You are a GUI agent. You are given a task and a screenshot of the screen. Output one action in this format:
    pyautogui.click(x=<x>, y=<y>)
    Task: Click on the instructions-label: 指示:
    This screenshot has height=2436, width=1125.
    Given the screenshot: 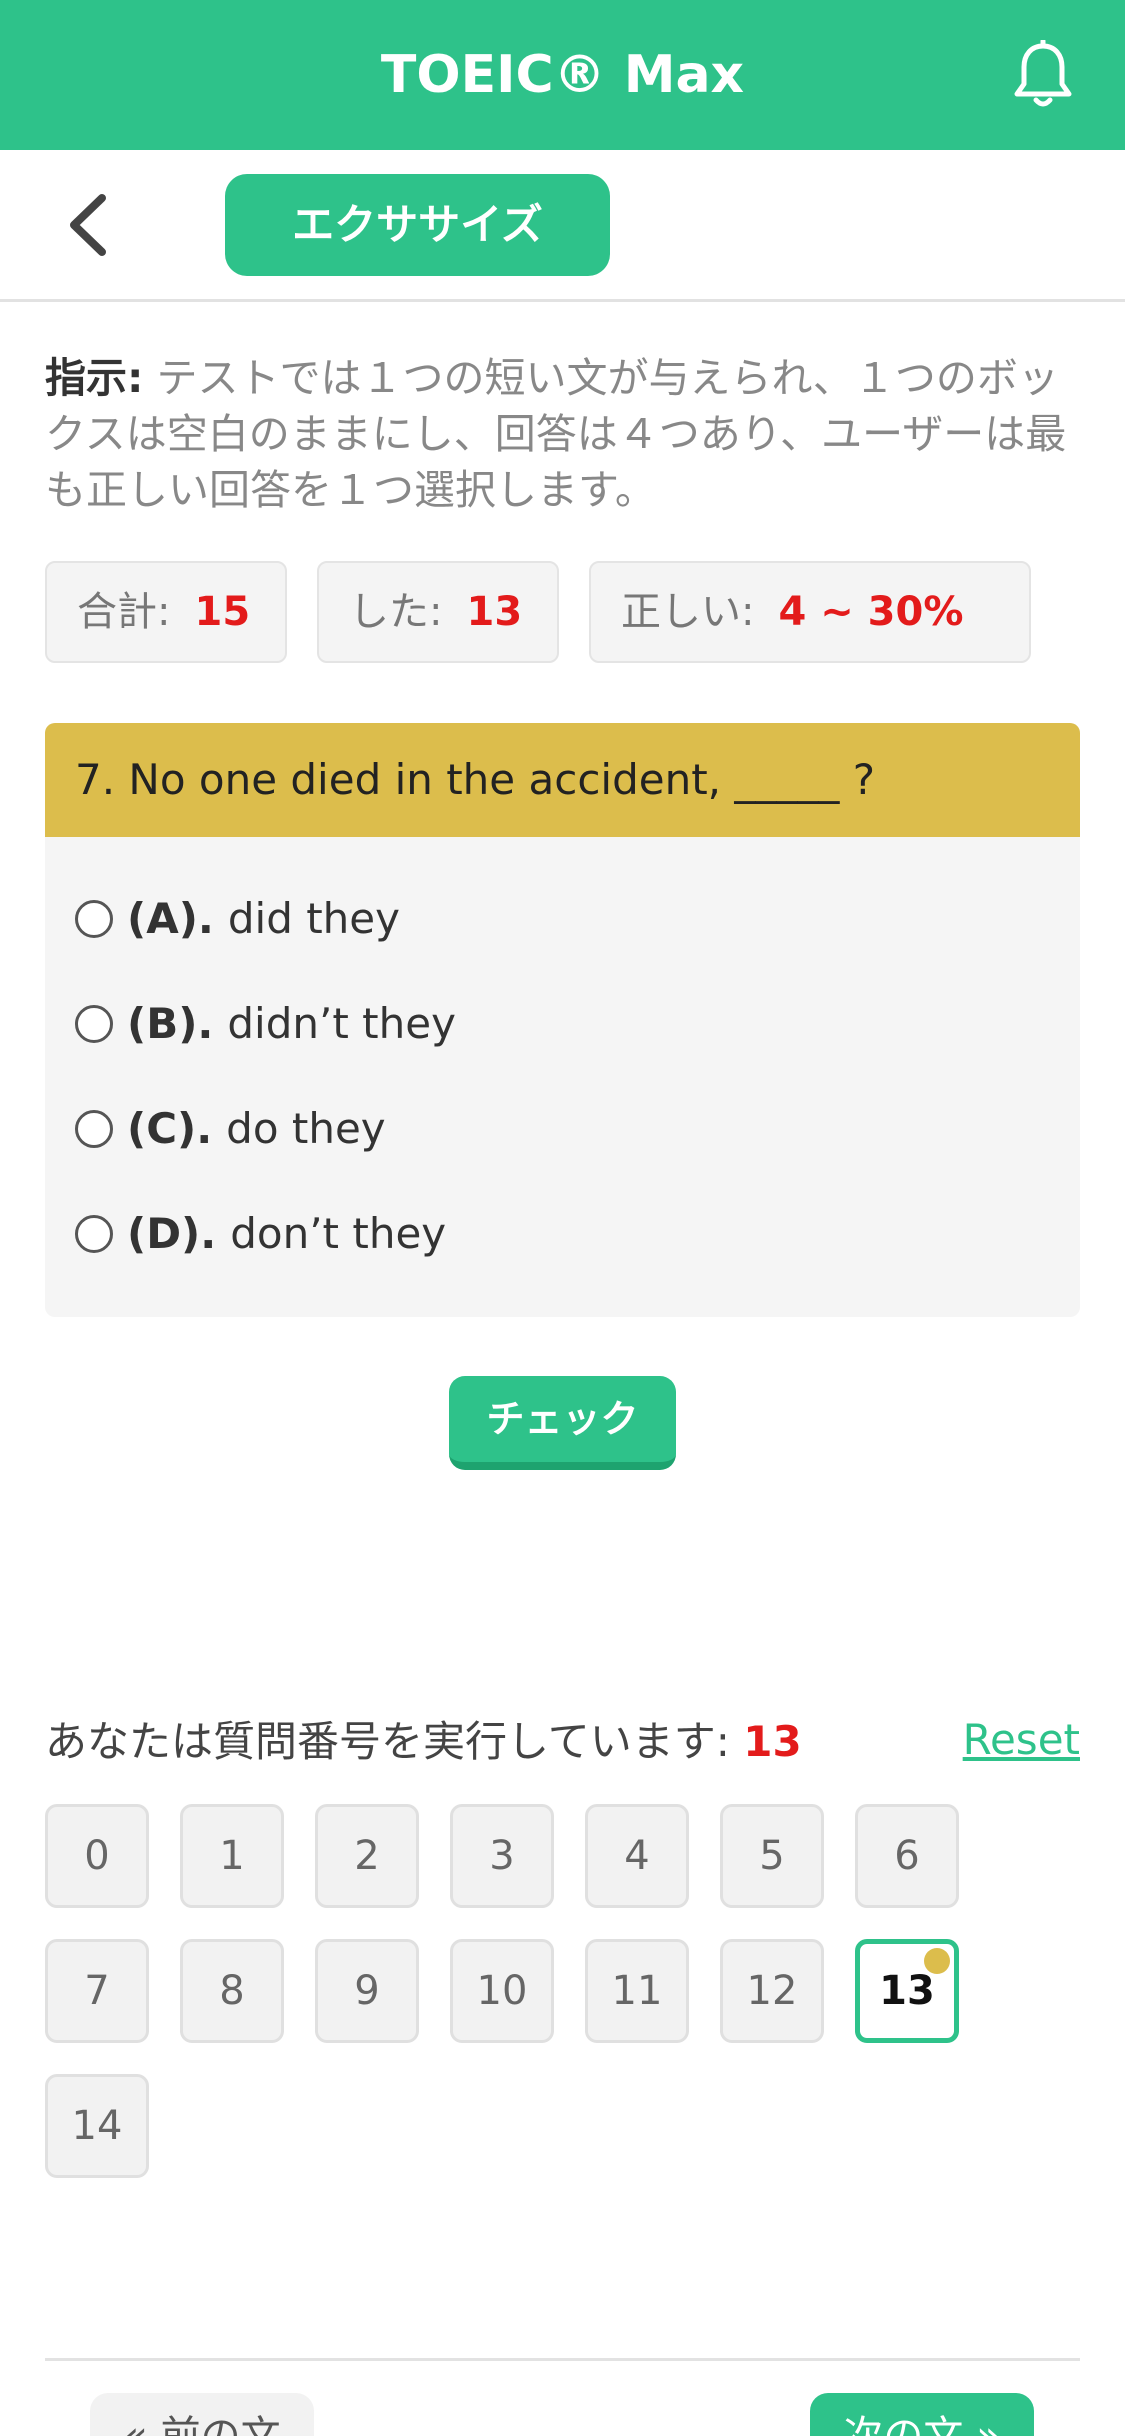 What is the action you would take?
    pyautogui.click(x=94, y=378)
    